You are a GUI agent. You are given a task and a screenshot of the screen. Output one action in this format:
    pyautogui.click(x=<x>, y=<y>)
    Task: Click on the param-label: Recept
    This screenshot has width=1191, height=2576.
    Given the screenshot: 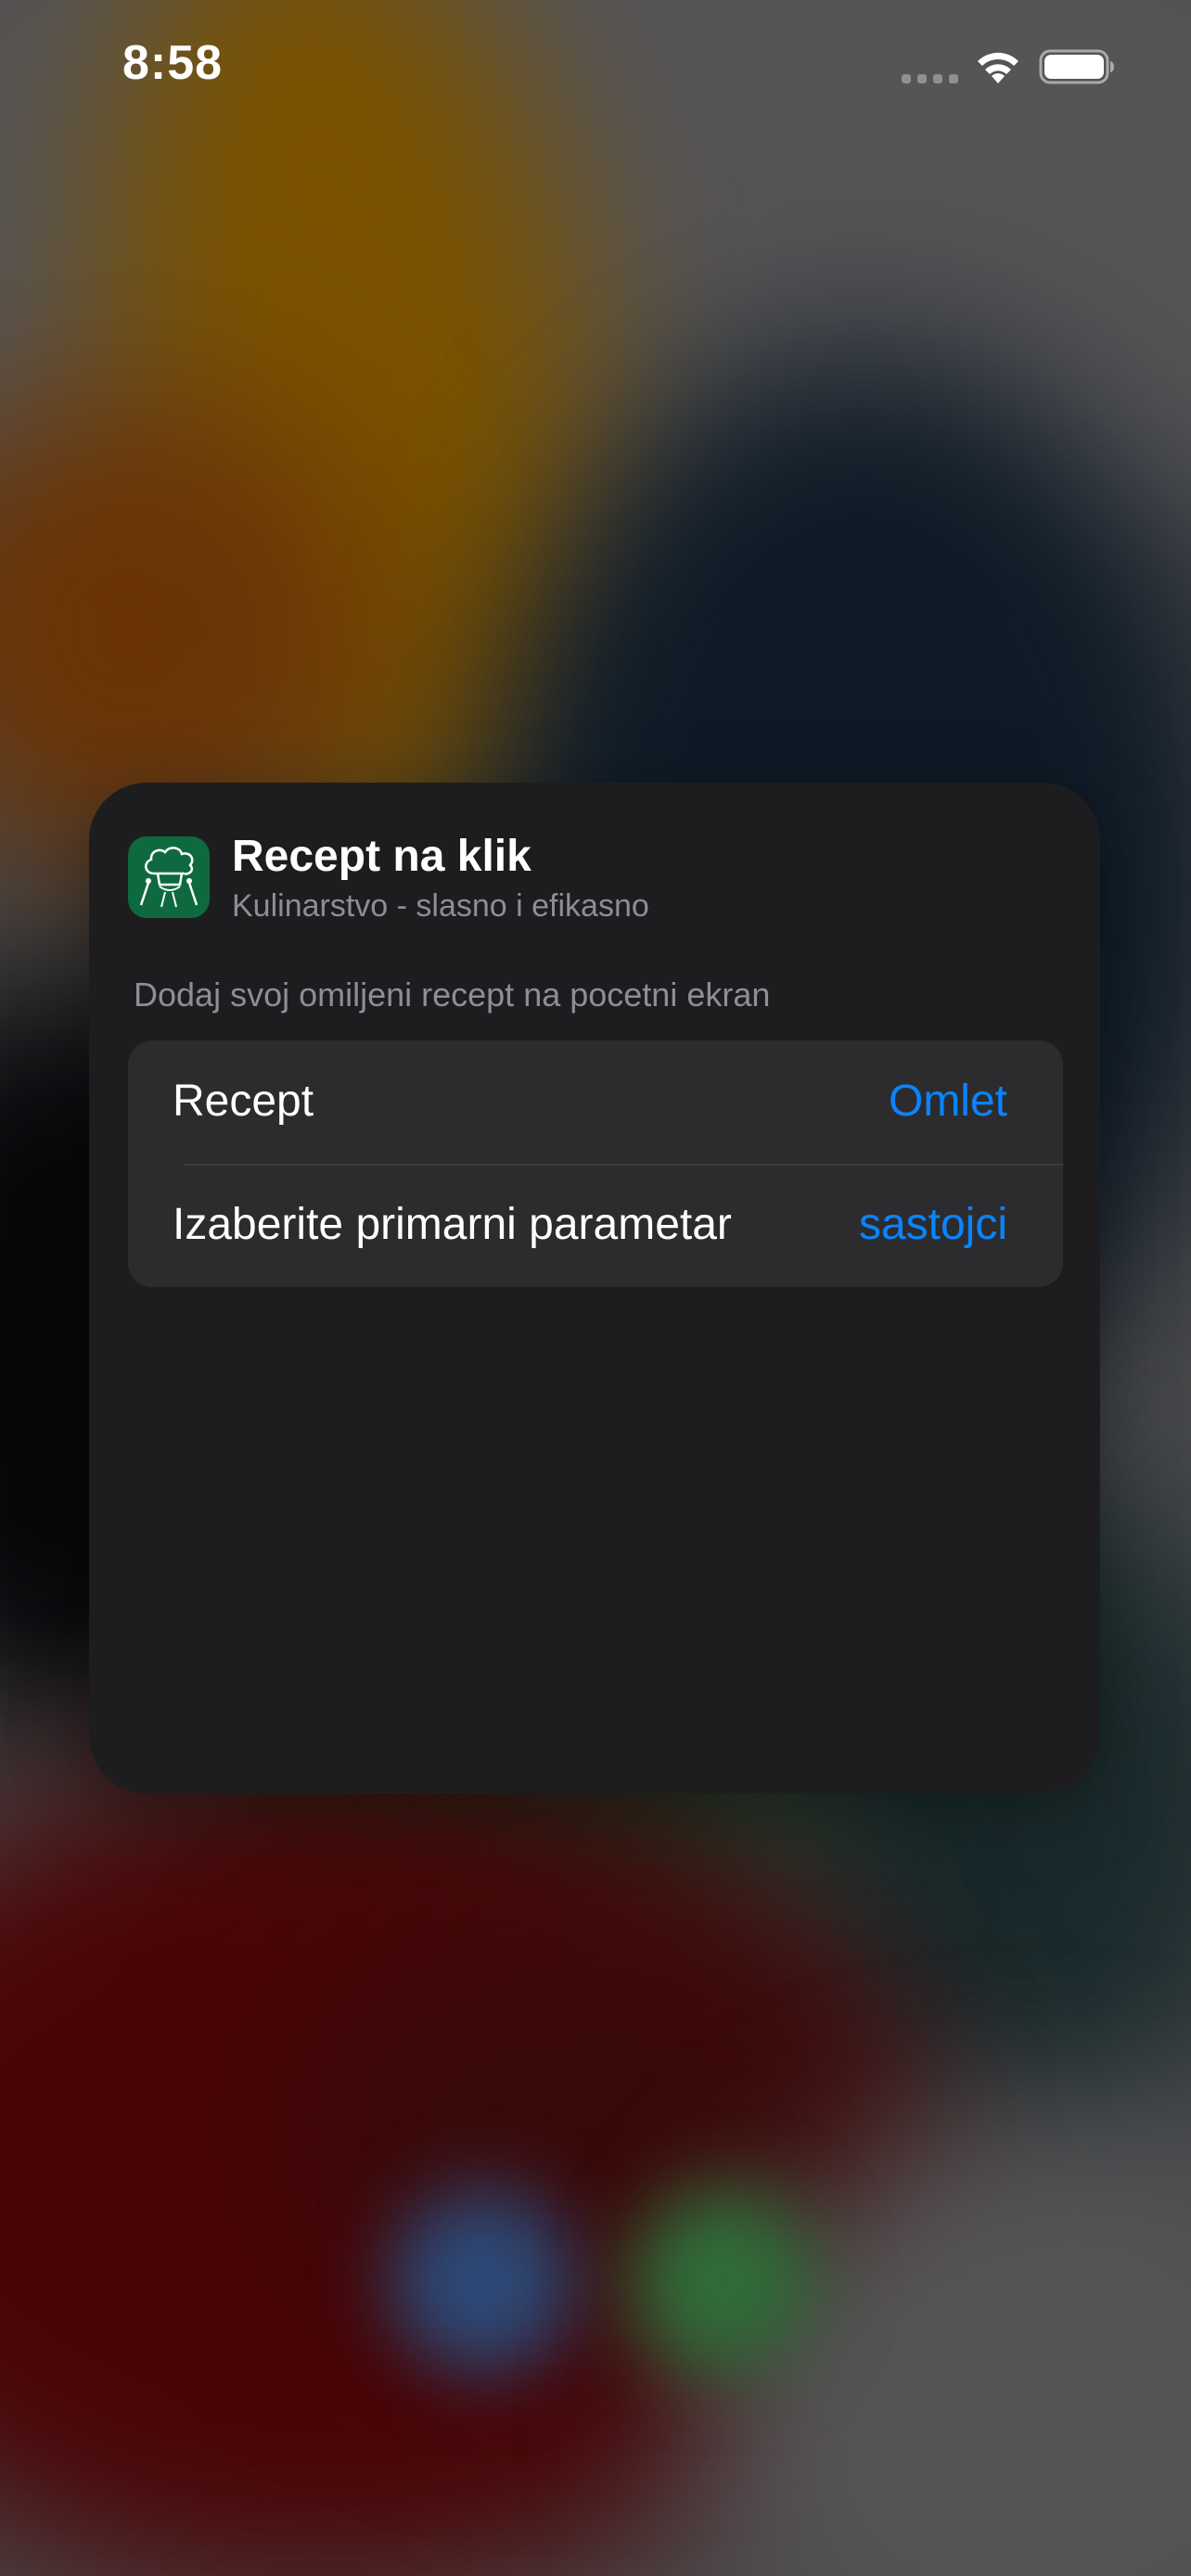 What is the action you would take?
    pyautogui.click(x=244, y=1102)
    